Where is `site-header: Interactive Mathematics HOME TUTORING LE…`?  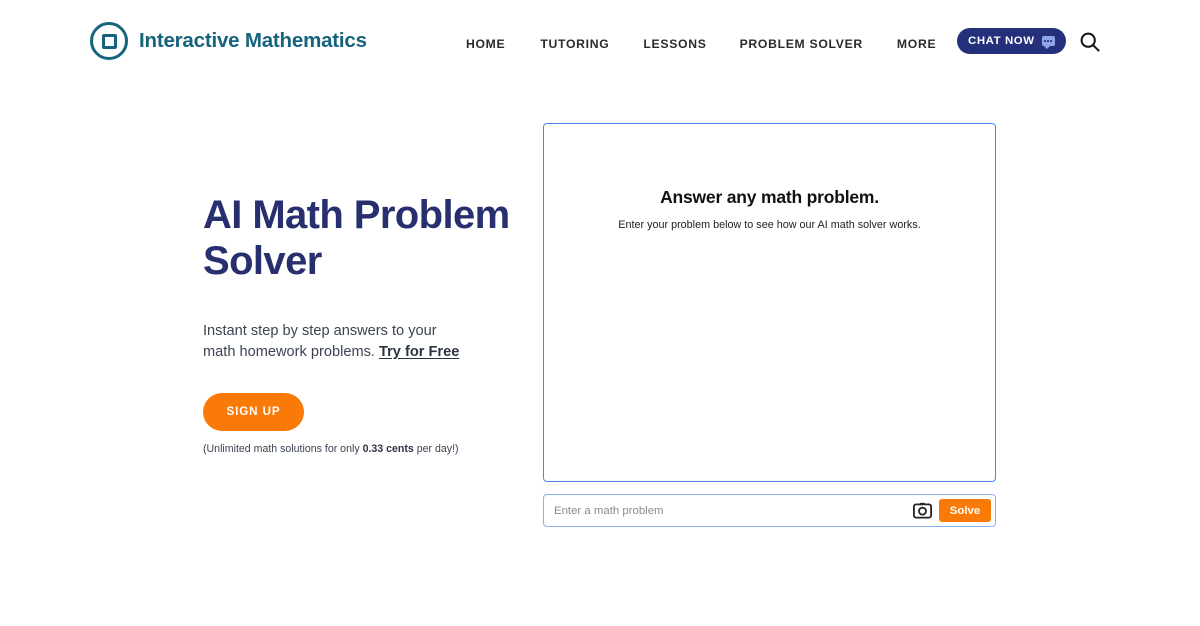
site-header: Interactive Mathematics HOME TUTORING LE… is located at coordinates (600, 42).